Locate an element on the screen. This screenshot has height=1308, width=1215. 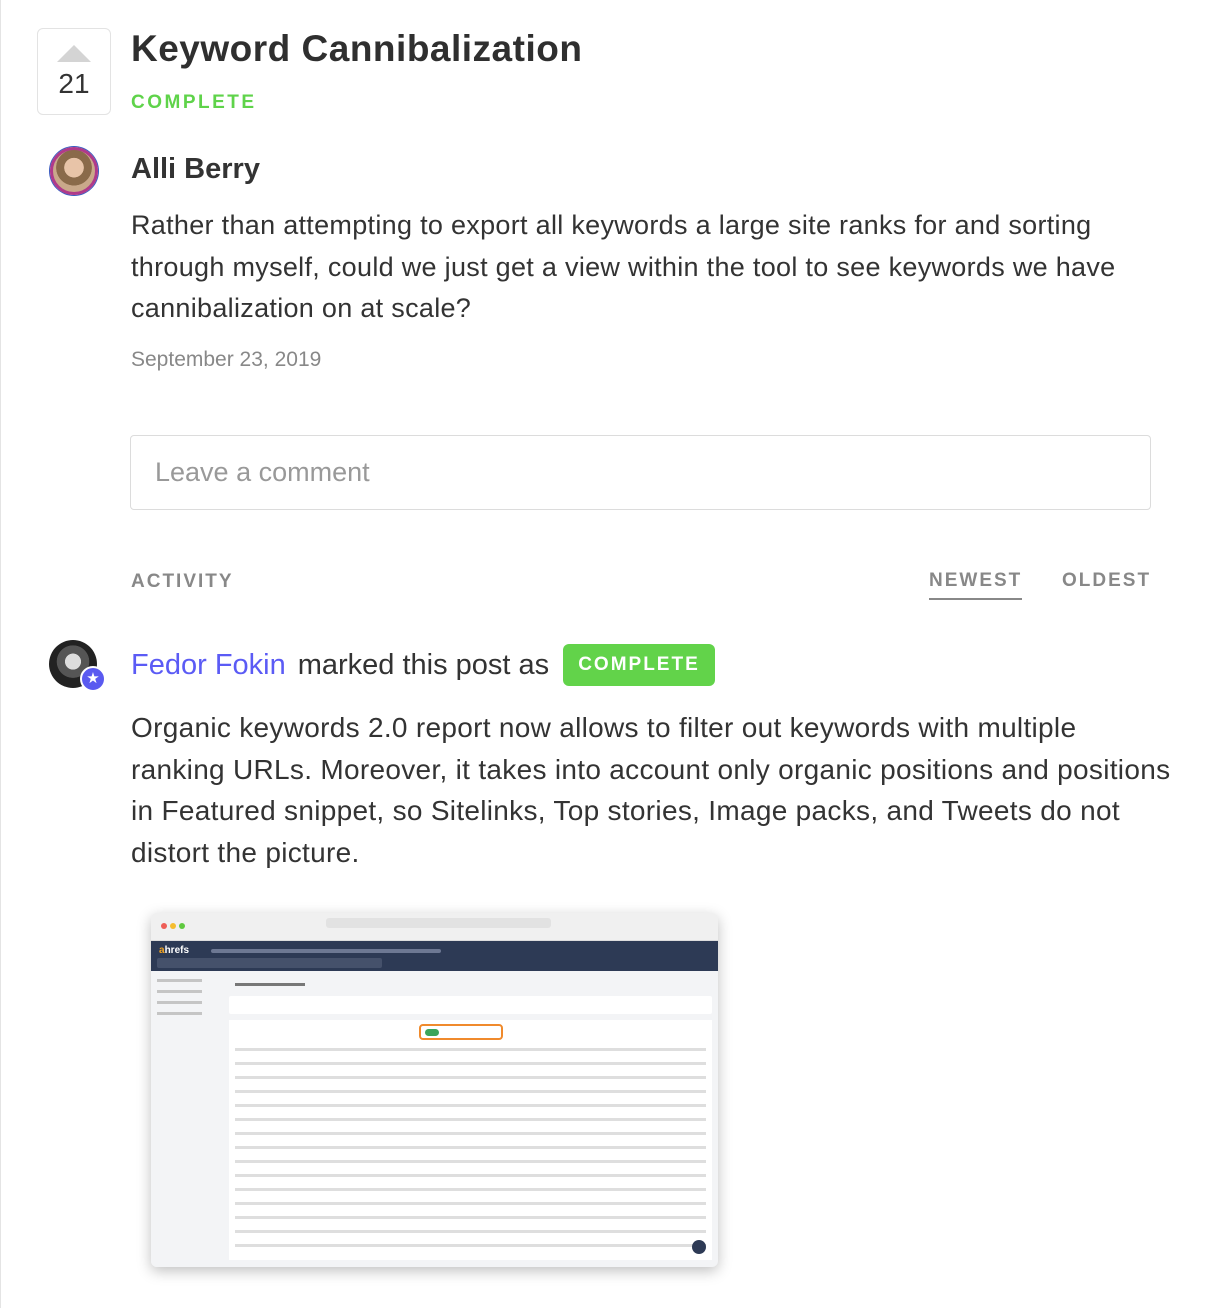
complete-badge: COMPLETE is located at coordinates (639, 665).